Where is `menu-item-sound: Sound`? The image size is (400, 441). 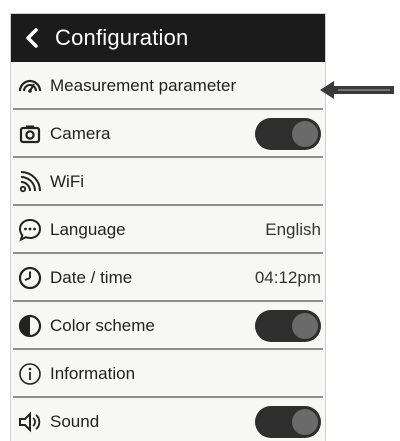 menu-item-sound: Sound is located at coordinates (168, 419).